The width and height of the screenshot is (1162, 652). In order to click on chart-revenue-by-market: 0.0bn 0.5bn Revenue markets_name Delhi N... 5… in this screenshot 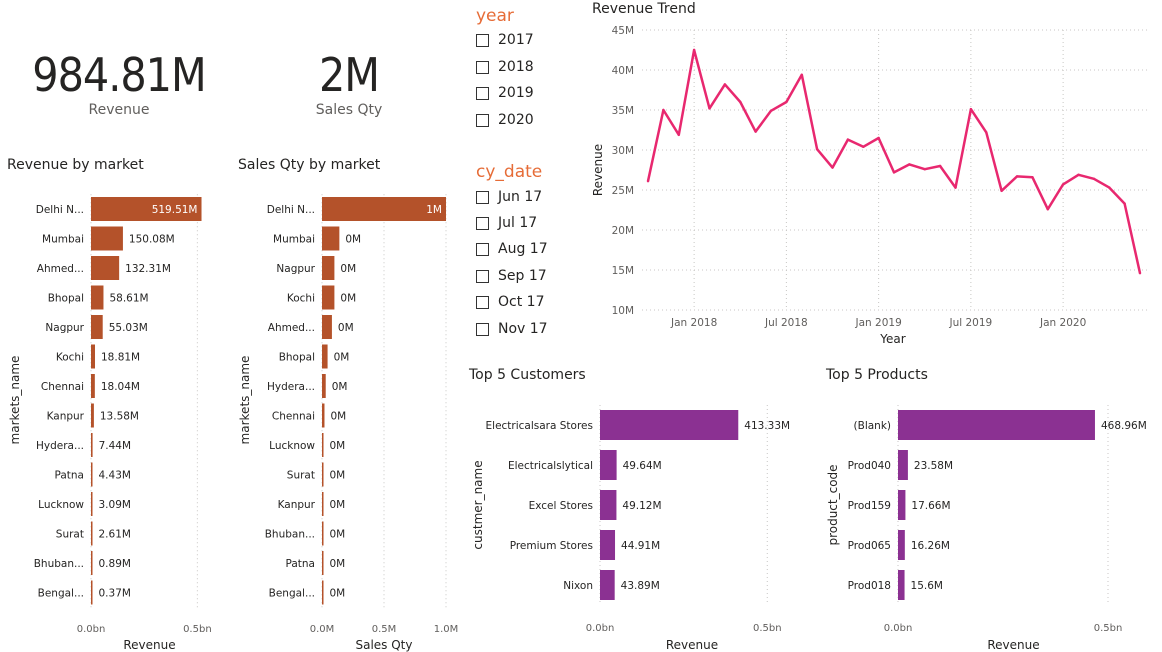, I will do `click(110, 423)`.